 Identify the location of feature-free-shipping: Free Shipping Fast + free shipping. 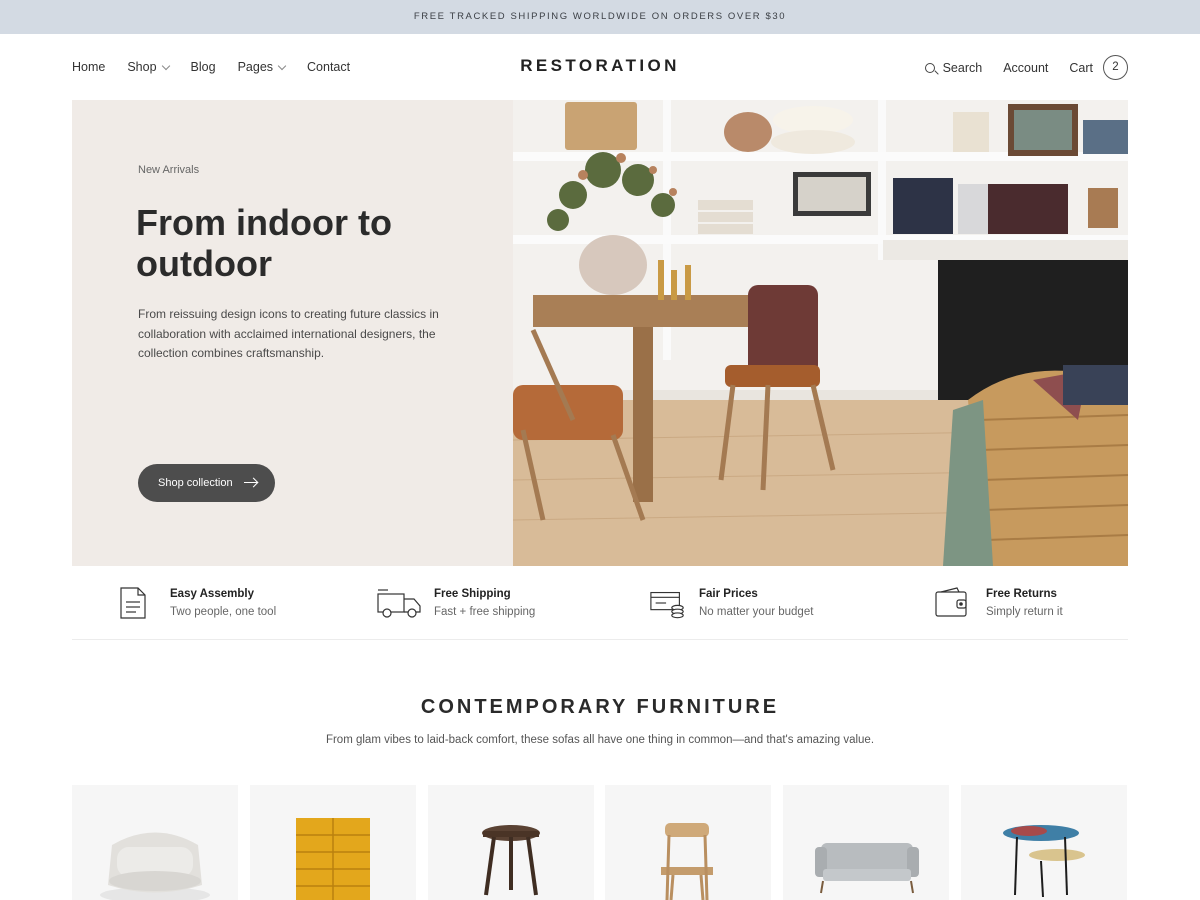
(455, 603).